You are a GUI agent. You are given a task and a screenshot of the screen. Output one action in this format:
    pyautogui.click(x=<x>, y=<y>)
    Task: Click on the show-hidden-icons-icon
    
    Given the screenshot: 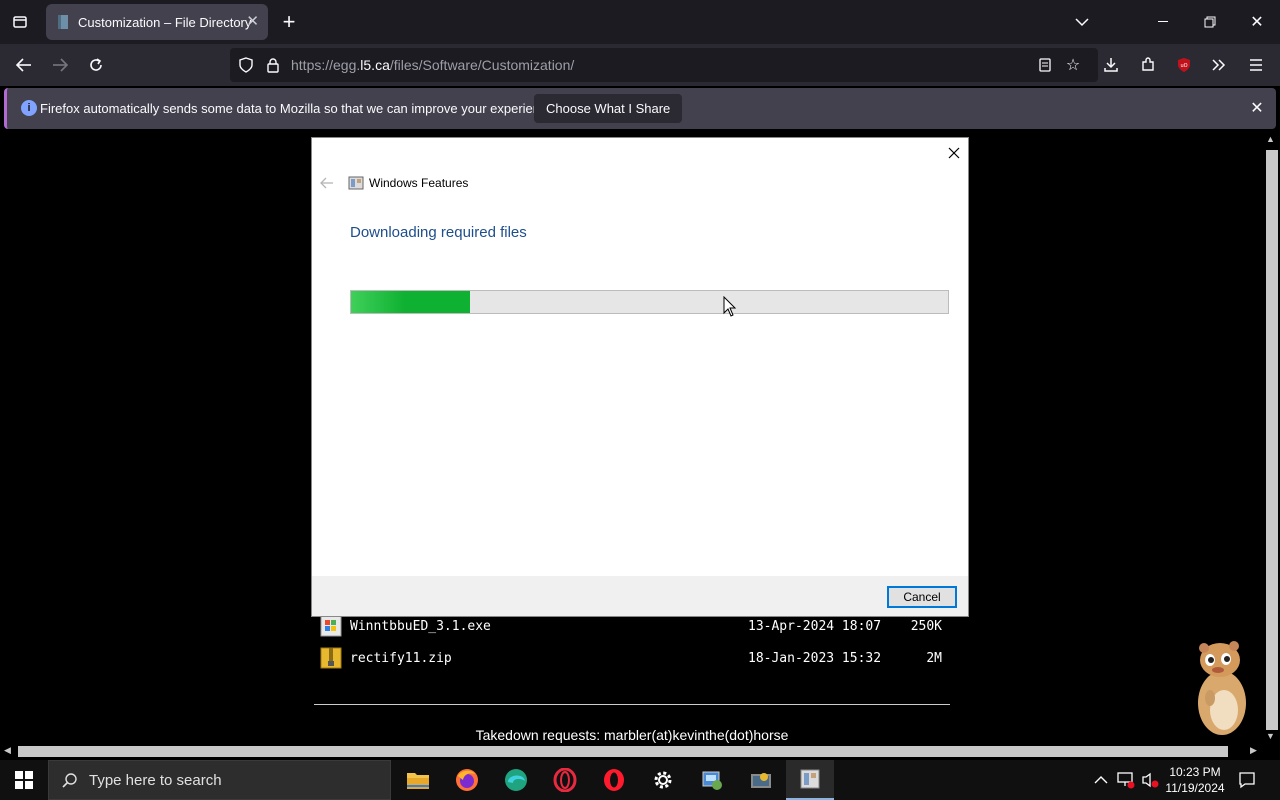 What is the action you would take?
    pyautogui.click(x=1101, y=781)
    